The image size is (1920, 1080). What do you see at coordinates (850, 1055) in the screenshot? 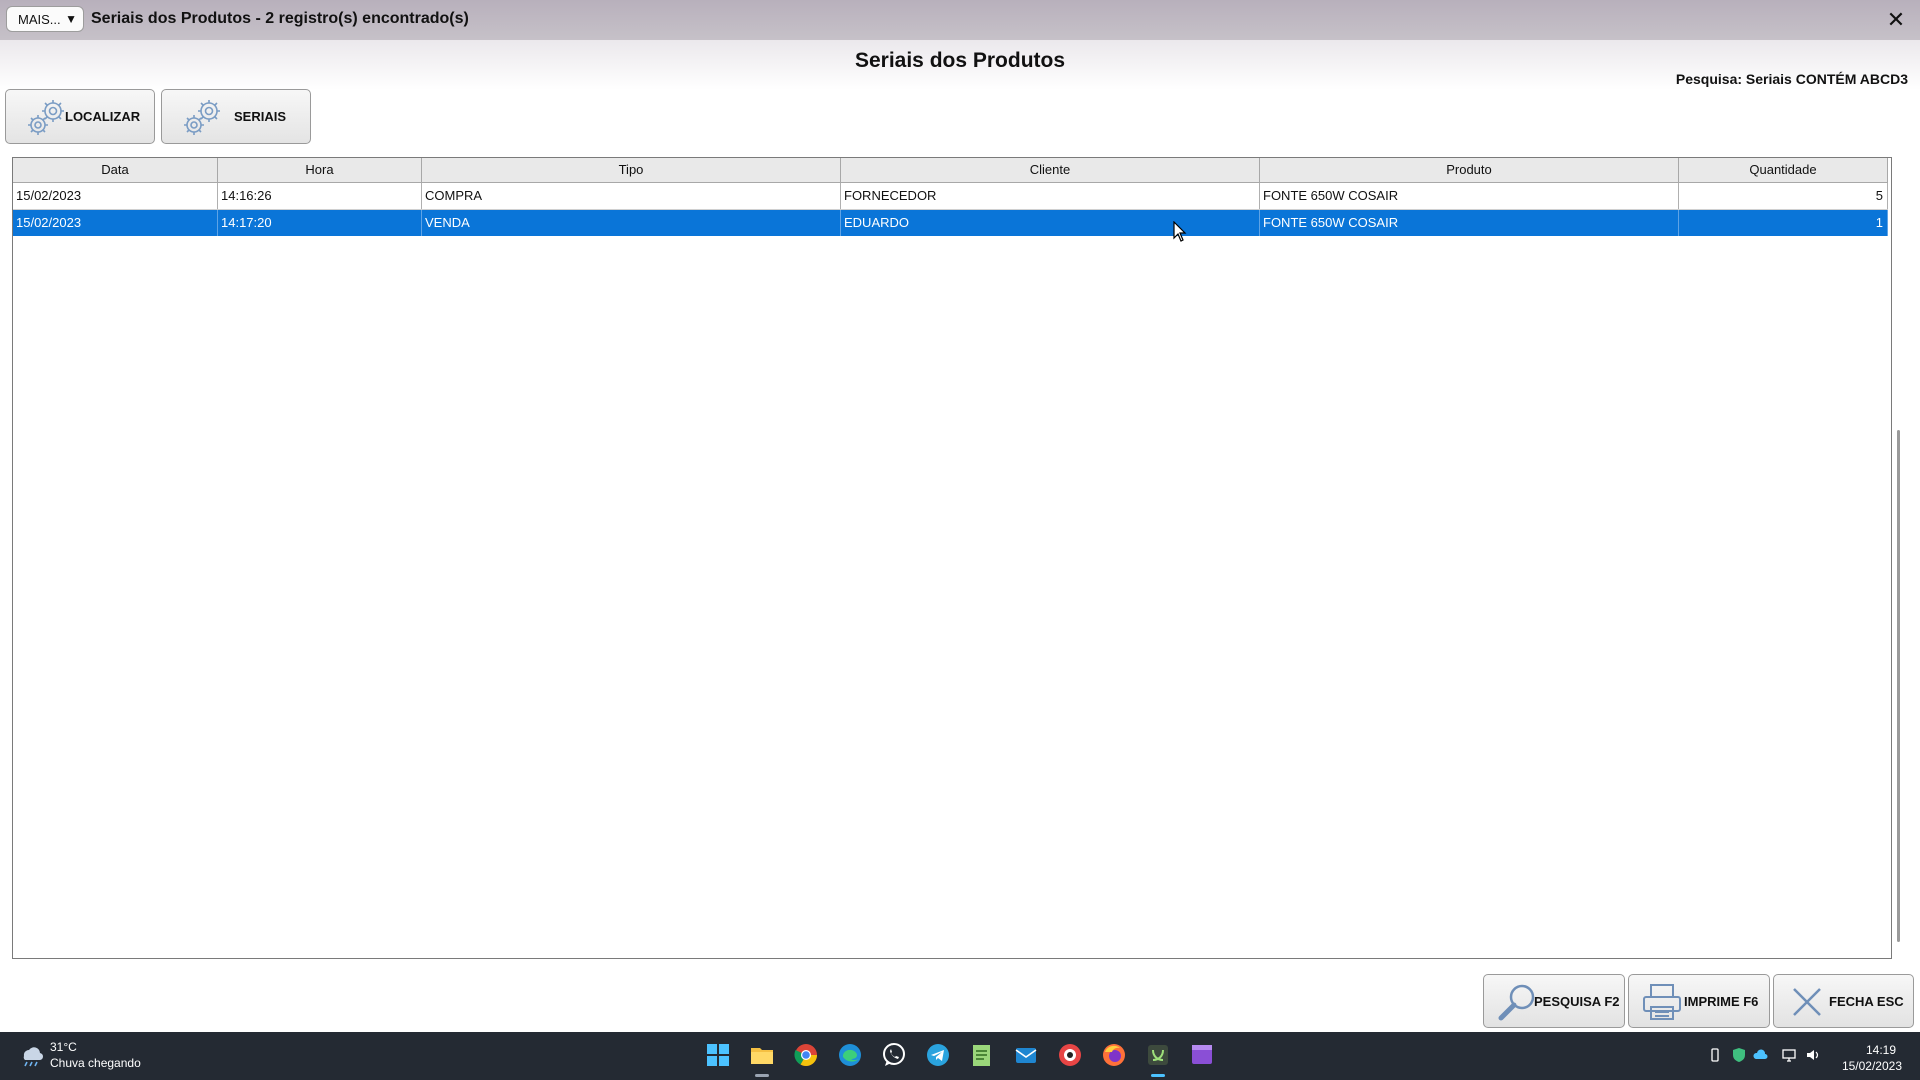
I see `edge-icon` at bounding box center [850, 1055].